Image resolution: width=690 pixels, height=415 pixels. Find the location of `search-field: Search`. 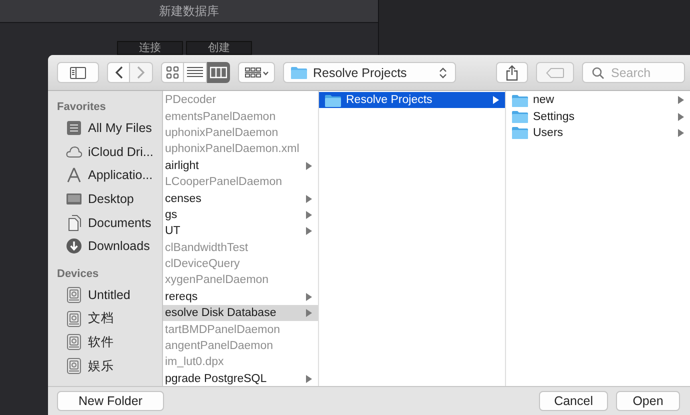

search-field: Search is located at coordinates (633, 72).